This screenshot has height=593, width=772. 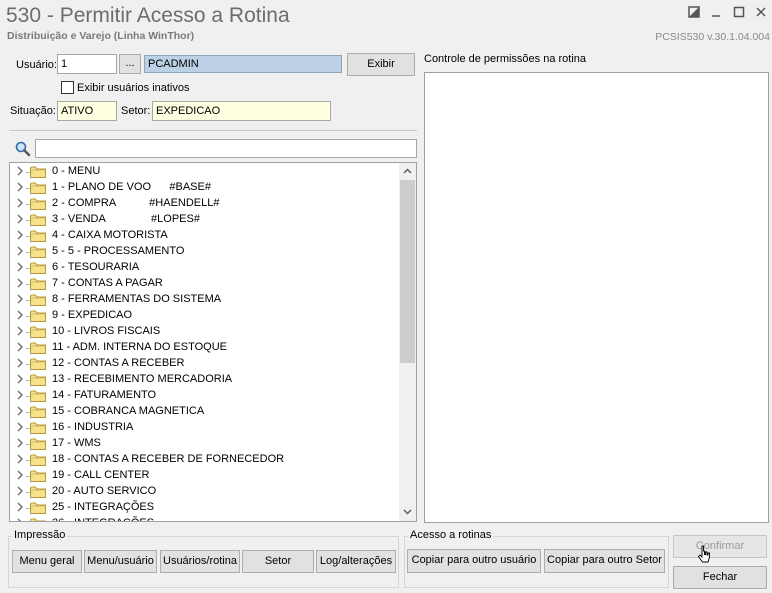 What do you see at coordinates (704, 555) in the screenshot?
I see `mouse-cursor-icon` at bounding box center [704, 555].